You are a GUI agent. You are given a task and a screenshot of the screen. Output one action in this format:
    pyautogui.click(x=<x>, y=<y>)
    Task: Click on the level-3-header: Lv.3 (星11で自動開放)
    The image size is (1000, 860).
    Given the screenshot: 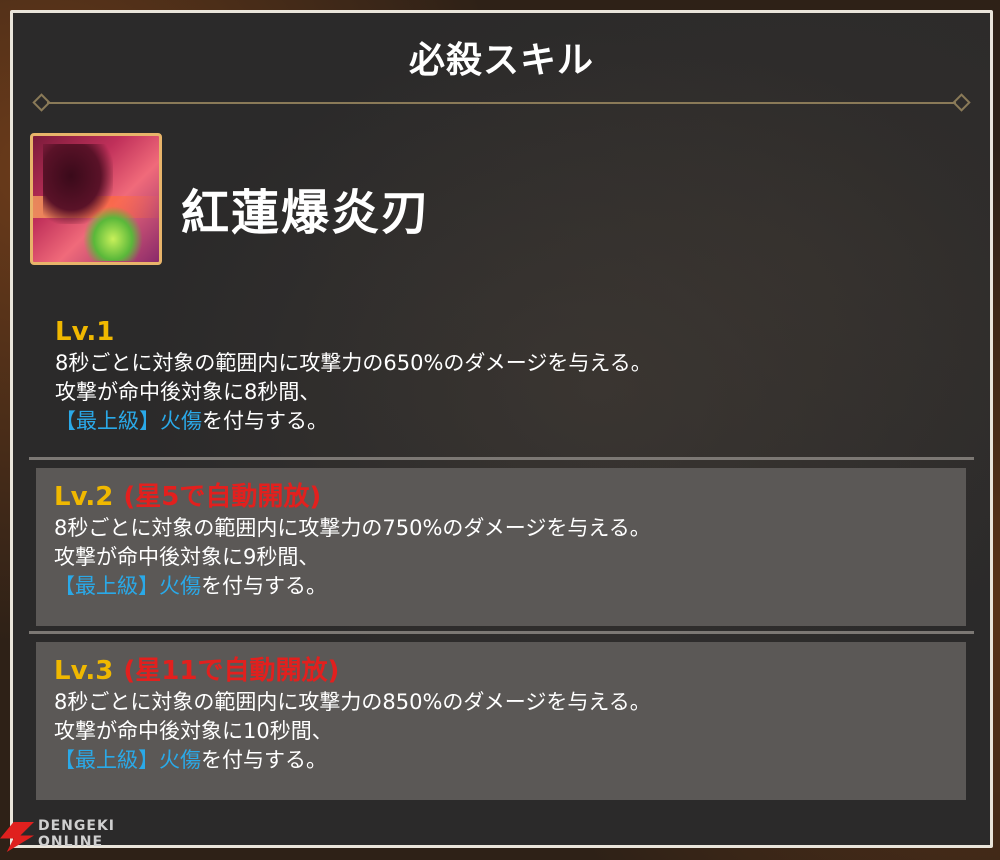 What is the action you would take?
    pyautogui.click(x=352, y=671)
    